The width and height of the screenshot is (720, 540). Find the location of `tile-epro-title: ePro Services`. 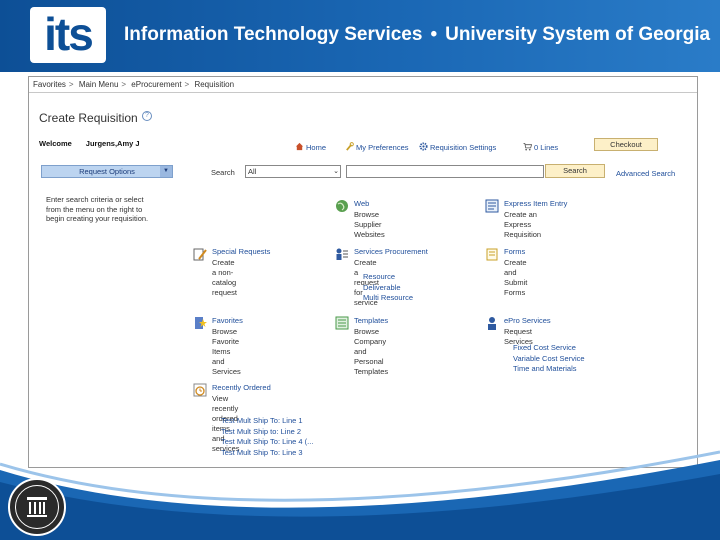

tile-epro-title: ePro Services is located at coordinates (527, 320).